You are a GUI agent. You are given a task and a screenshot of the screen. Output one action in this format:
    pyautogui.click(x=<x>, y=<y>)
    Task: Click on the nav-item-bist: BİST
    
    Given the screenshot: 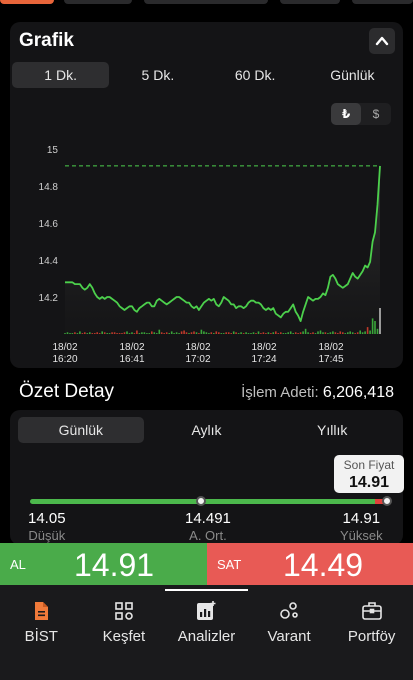 What is the action you would take?
    pyautogui.click(x=41, y=632)
    